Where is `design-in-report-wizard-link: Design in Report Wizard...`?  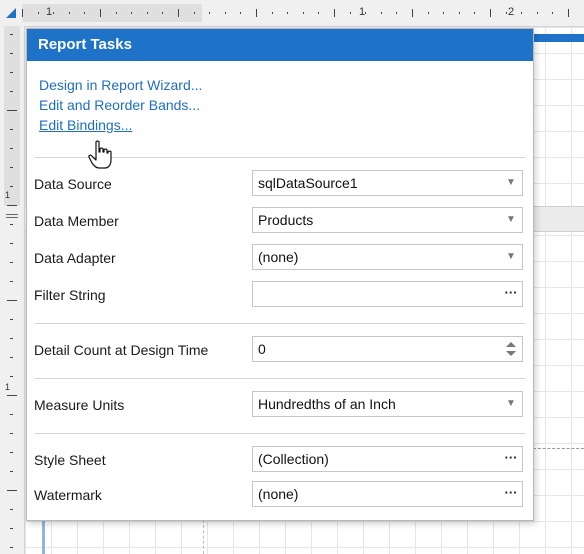 design-in-report-wizard-link: Design in Report Wizard... is located at coordinates (286, 85).